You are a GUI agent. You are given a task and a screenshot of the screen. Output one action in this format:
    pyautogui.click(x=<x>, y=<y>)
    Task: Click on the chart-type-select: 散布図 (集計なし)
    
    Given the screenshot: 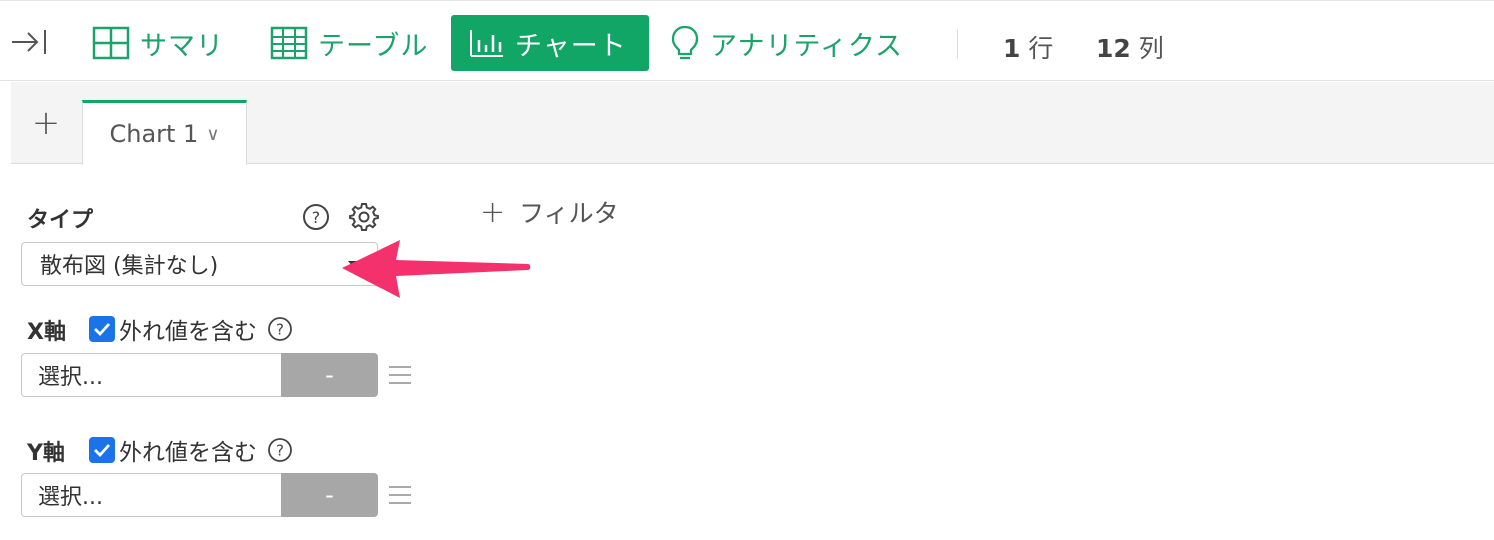 What is the action you would take?
    pyautogui.click(x=199, y=264)
    